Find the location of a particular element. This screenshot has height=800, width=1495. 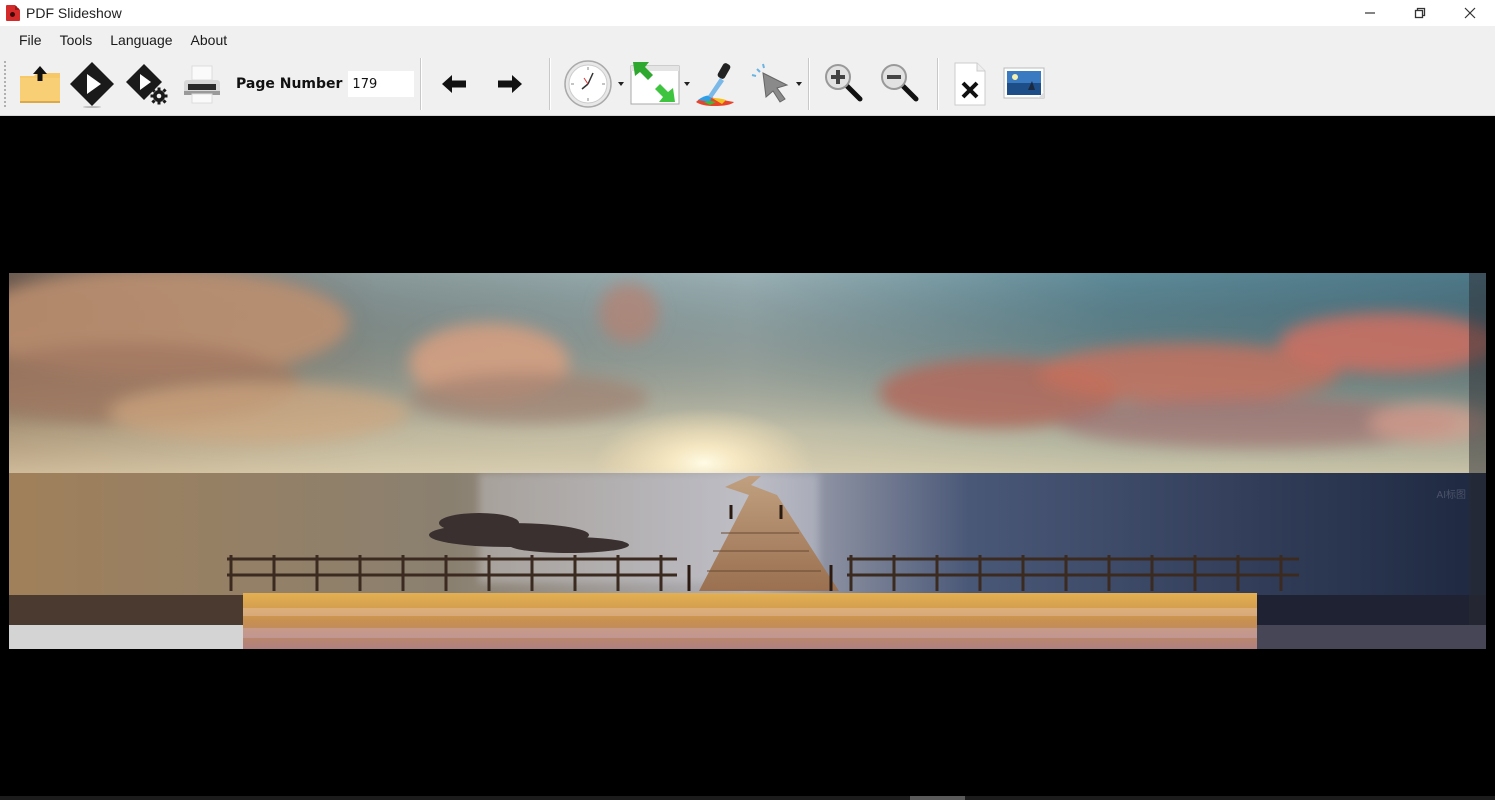

zoom-out-button is located at coordinates (901, 84).